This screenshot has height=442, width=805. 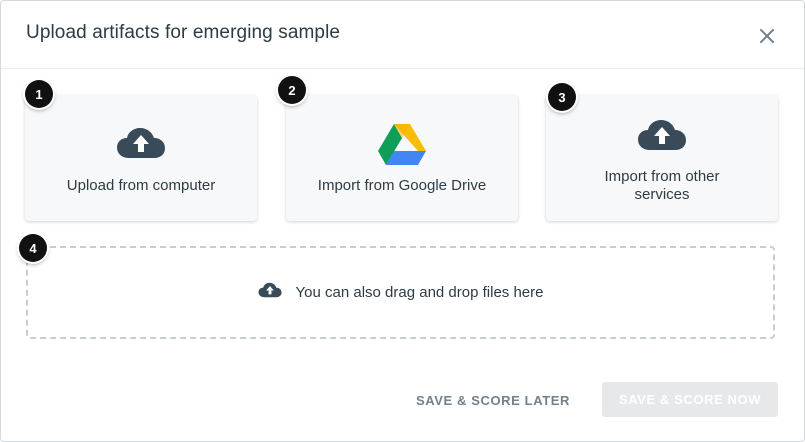 I want to click on save-and-score-now-button: SAVE & SCORE NOW, so click(x=690, y=399).